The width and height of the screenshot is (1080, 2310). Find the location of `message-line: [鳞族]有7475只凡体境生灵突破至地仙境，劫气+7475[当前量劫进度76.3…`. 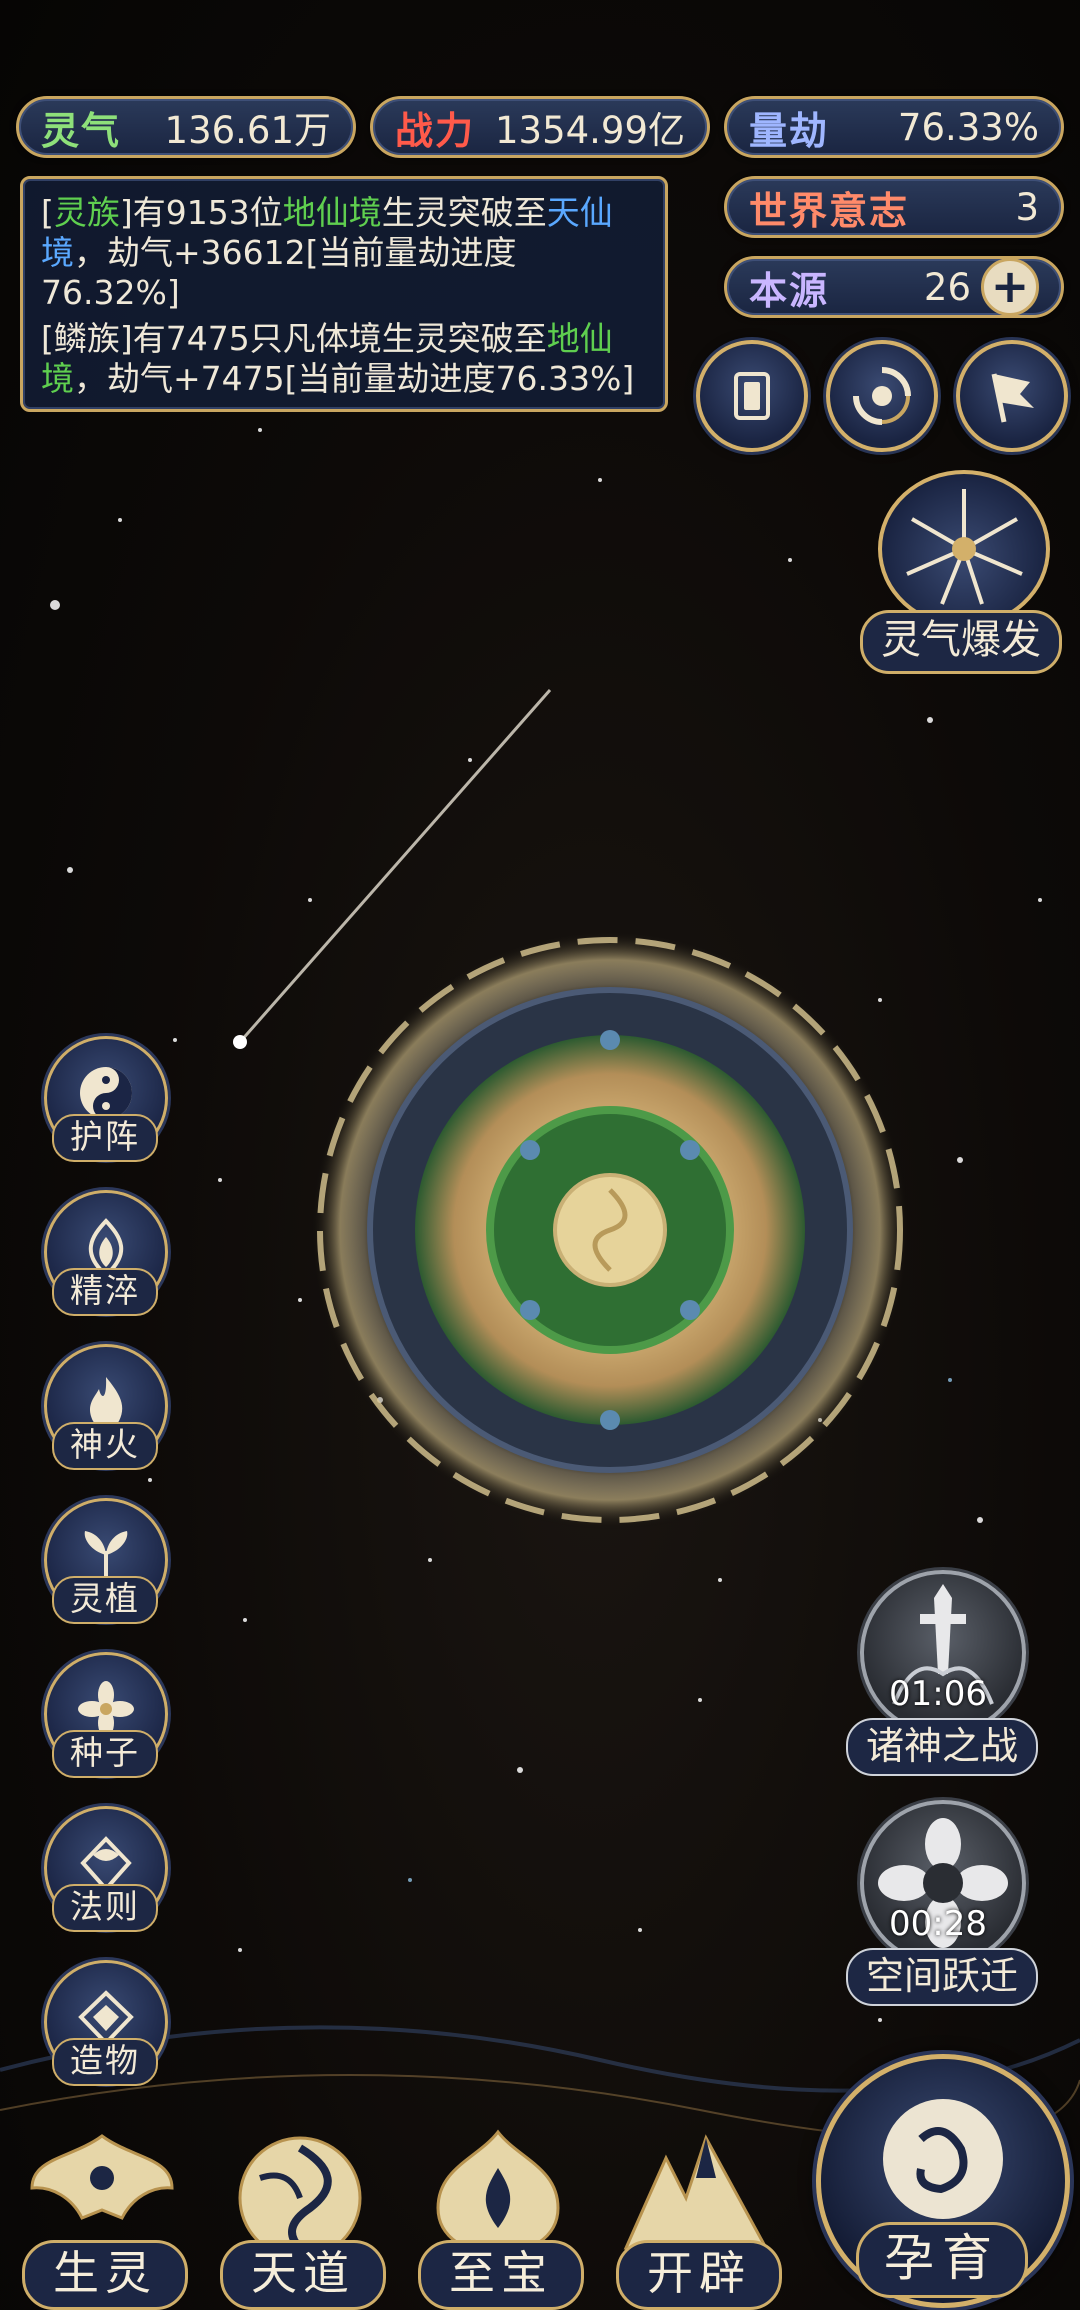

message-line: [鳞族]有7475只凡体境生灵突破至地仙境，劫气+7475[当前量劫进度76.3… is located at coordinates (338, 358).